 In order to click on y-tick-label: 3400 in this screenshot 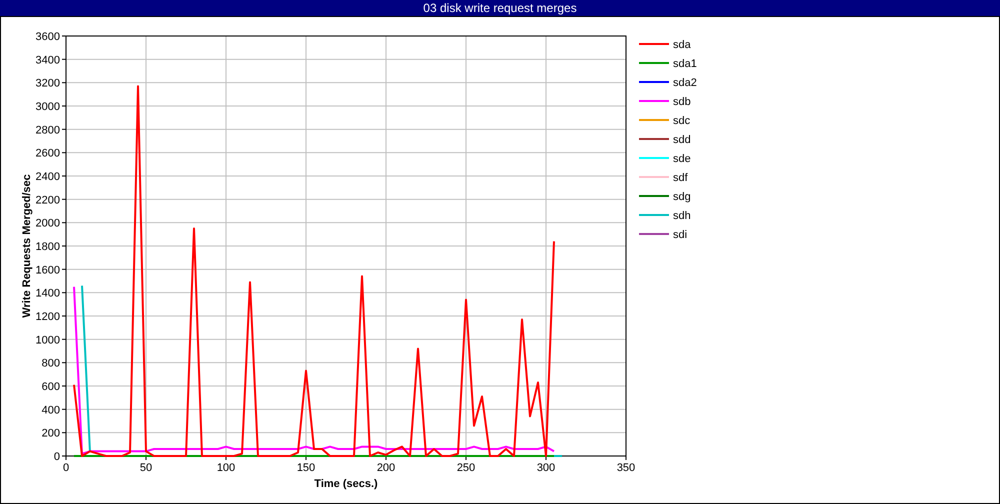, I will do `click(48, 60)`.